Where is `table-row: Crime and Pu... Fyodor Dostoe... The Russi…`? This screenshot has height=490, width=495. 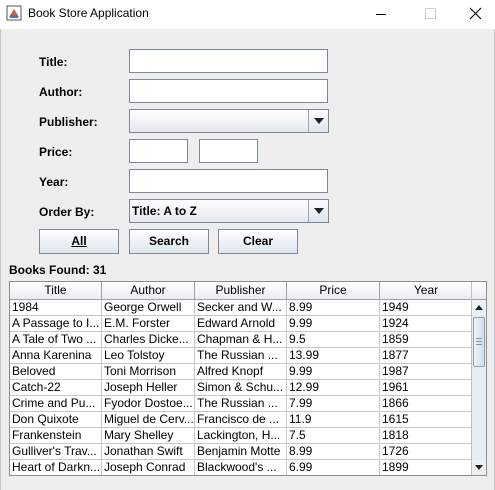 table-row: Crime and Pu... Fyodor Dostoe... The Russi… is located at coordinates (241, 404).